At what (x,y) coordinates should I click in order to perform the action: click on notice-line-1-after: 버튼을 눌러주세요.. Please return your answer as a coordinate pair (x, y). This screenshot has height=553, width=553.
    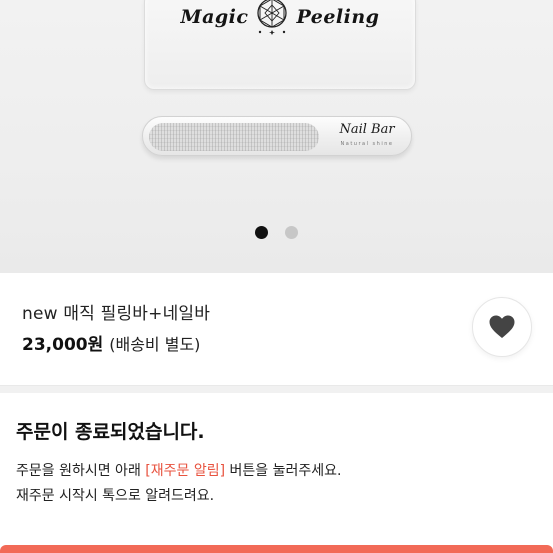
    Looking at the image, I should click on (283, 471).